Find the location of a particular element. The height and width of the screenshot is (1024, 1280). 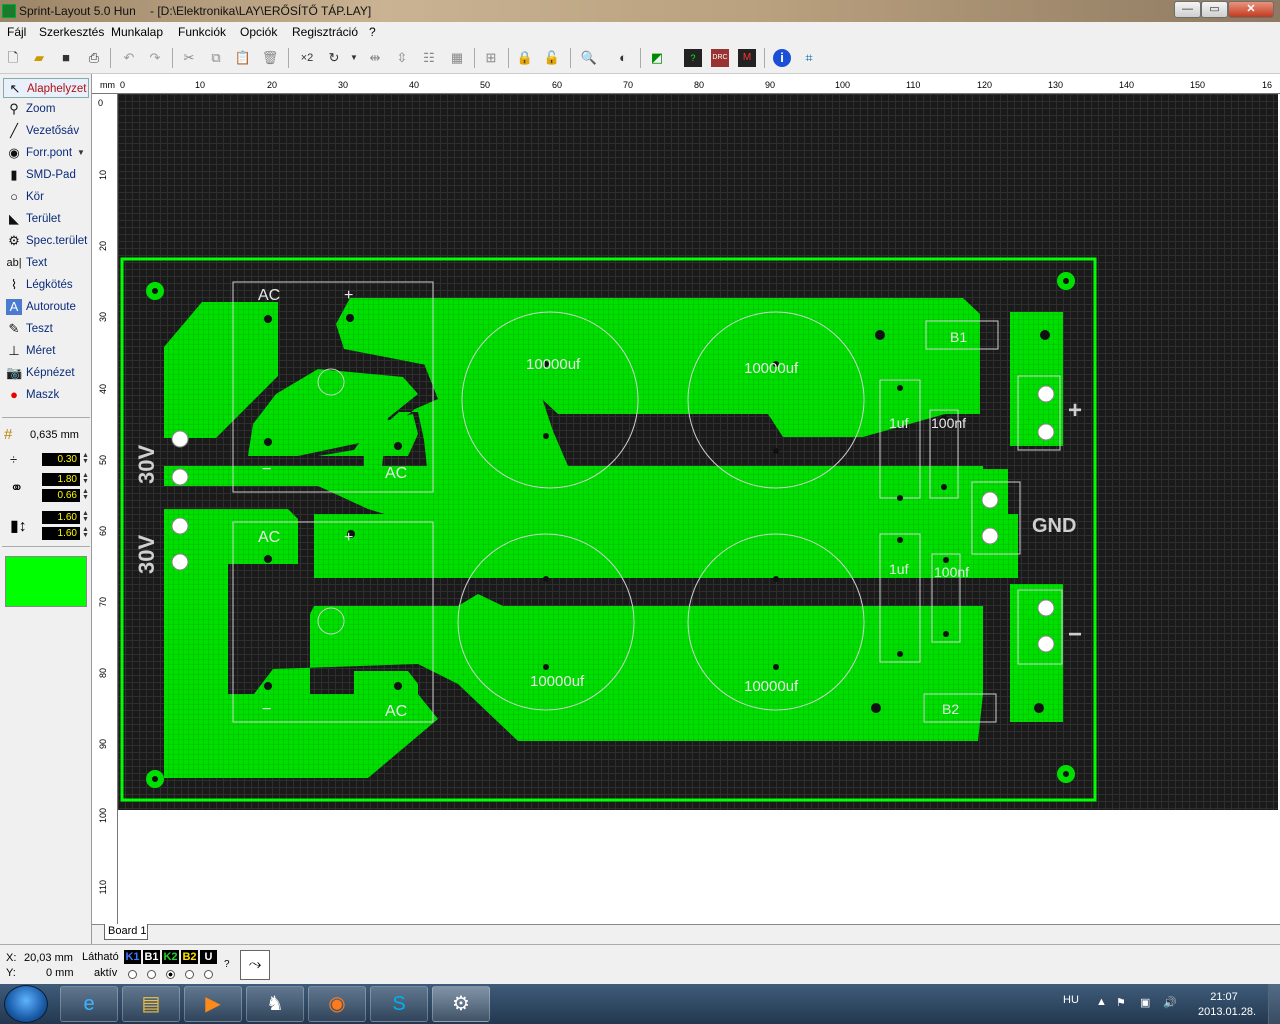

rotate-icon: ↻ is located at coordinates (334, 58).